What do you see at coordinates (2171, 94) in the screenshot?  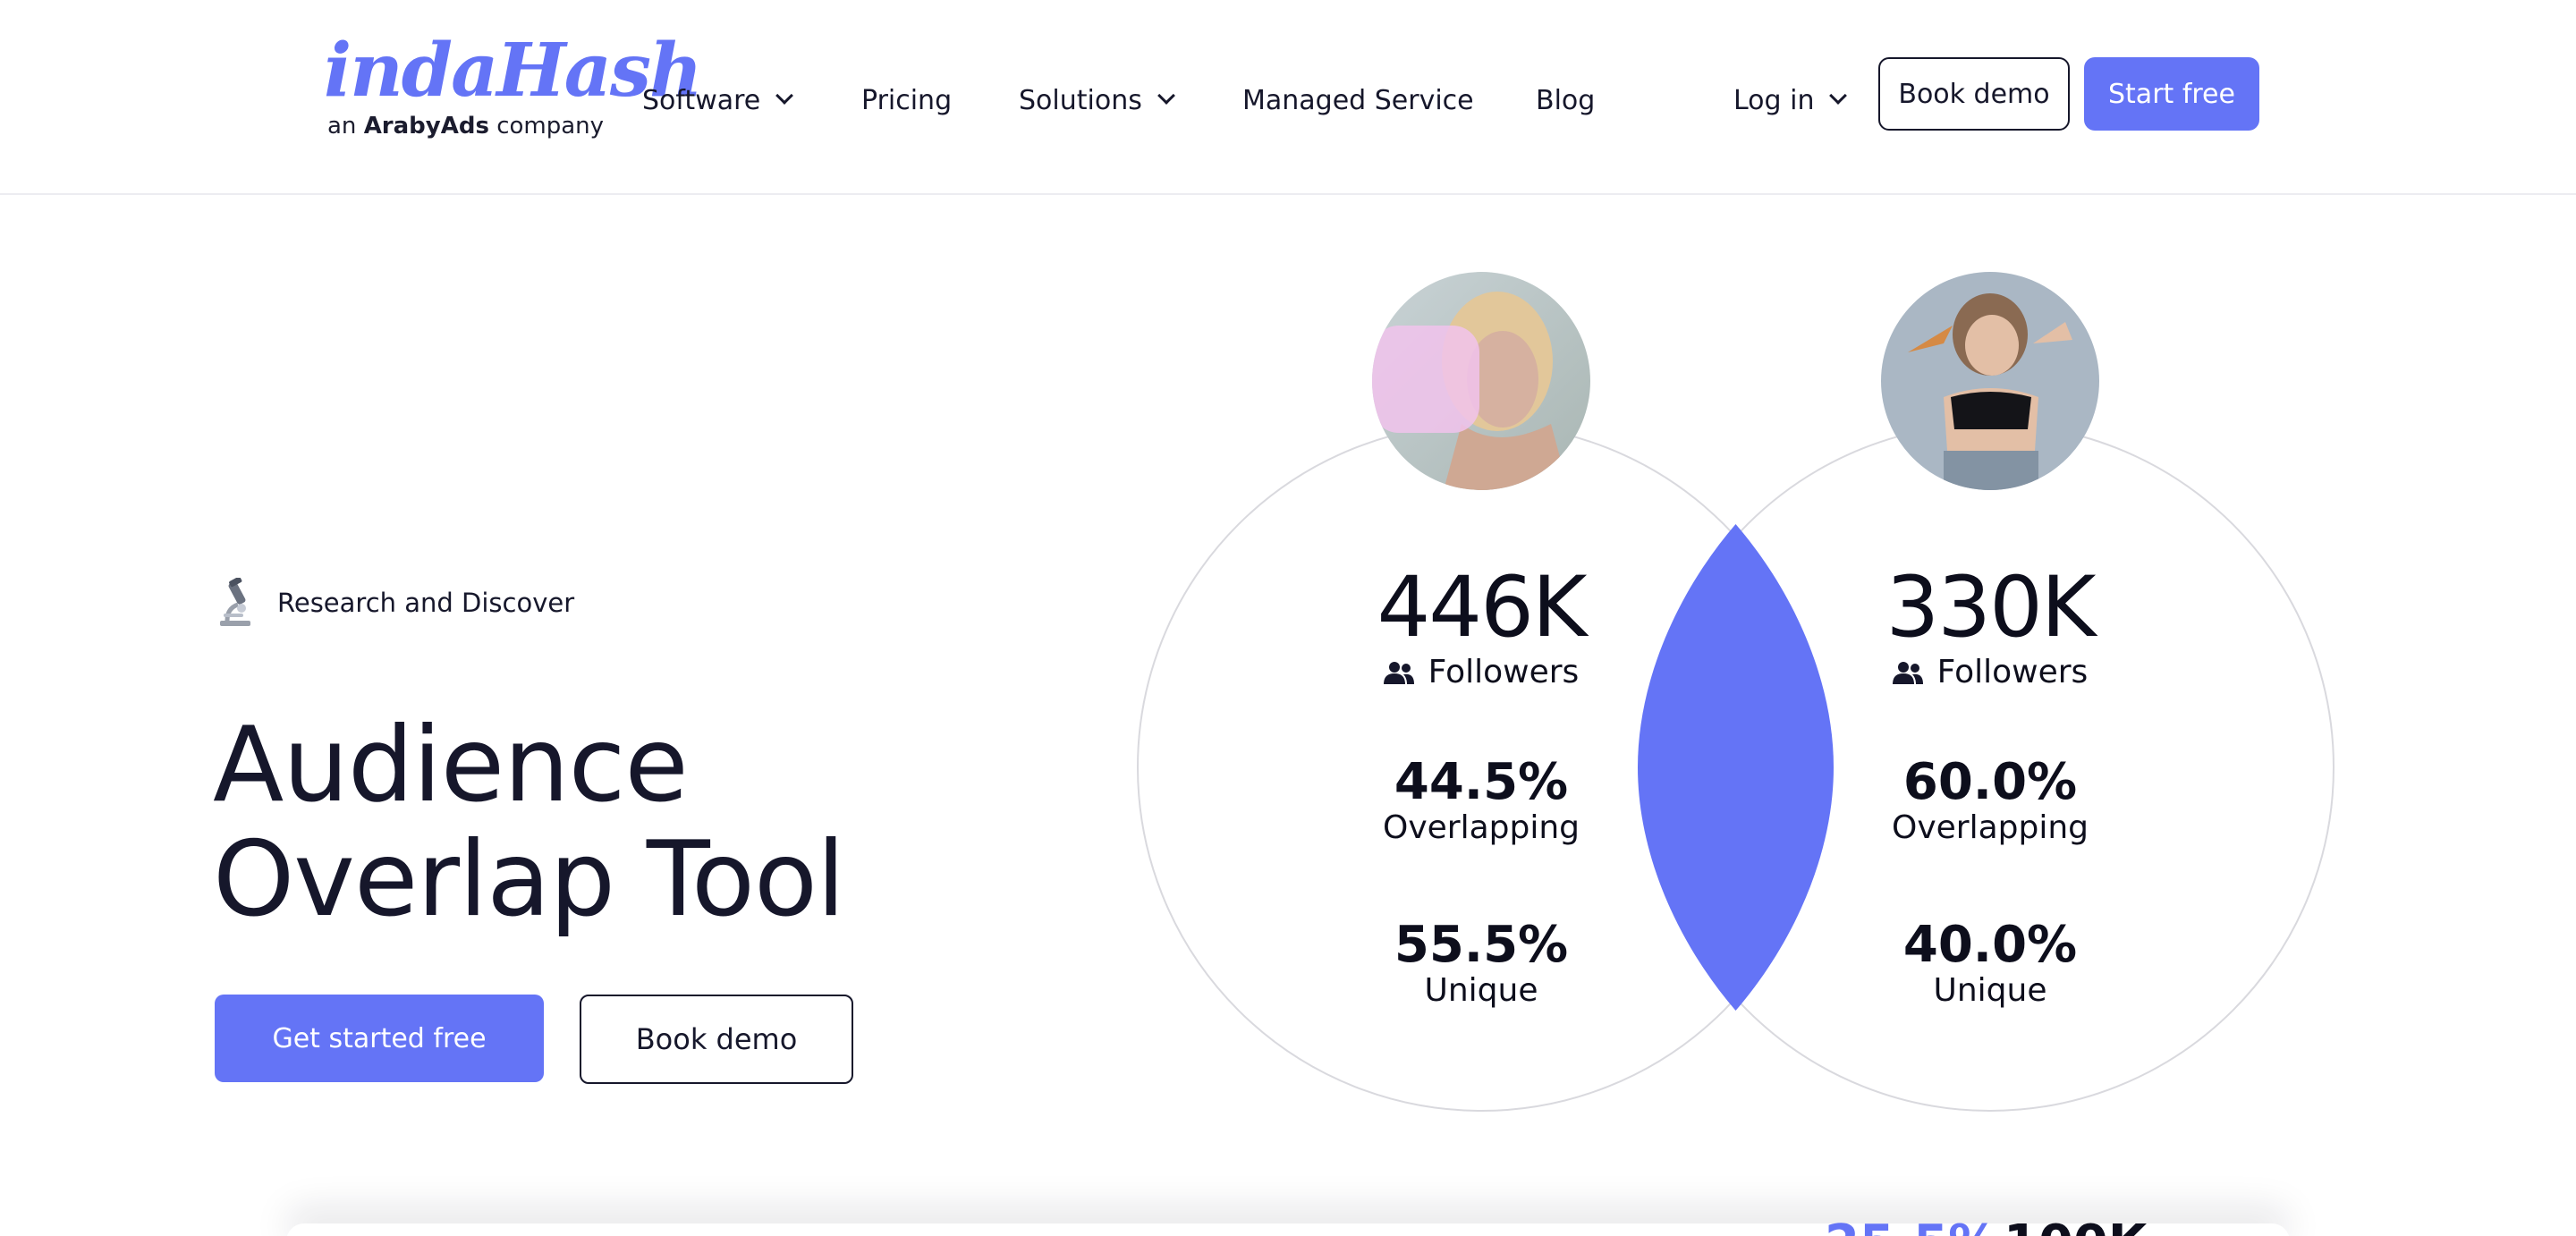 I see `header-start-free-button: Start free` at bounding box center [2171, 94].